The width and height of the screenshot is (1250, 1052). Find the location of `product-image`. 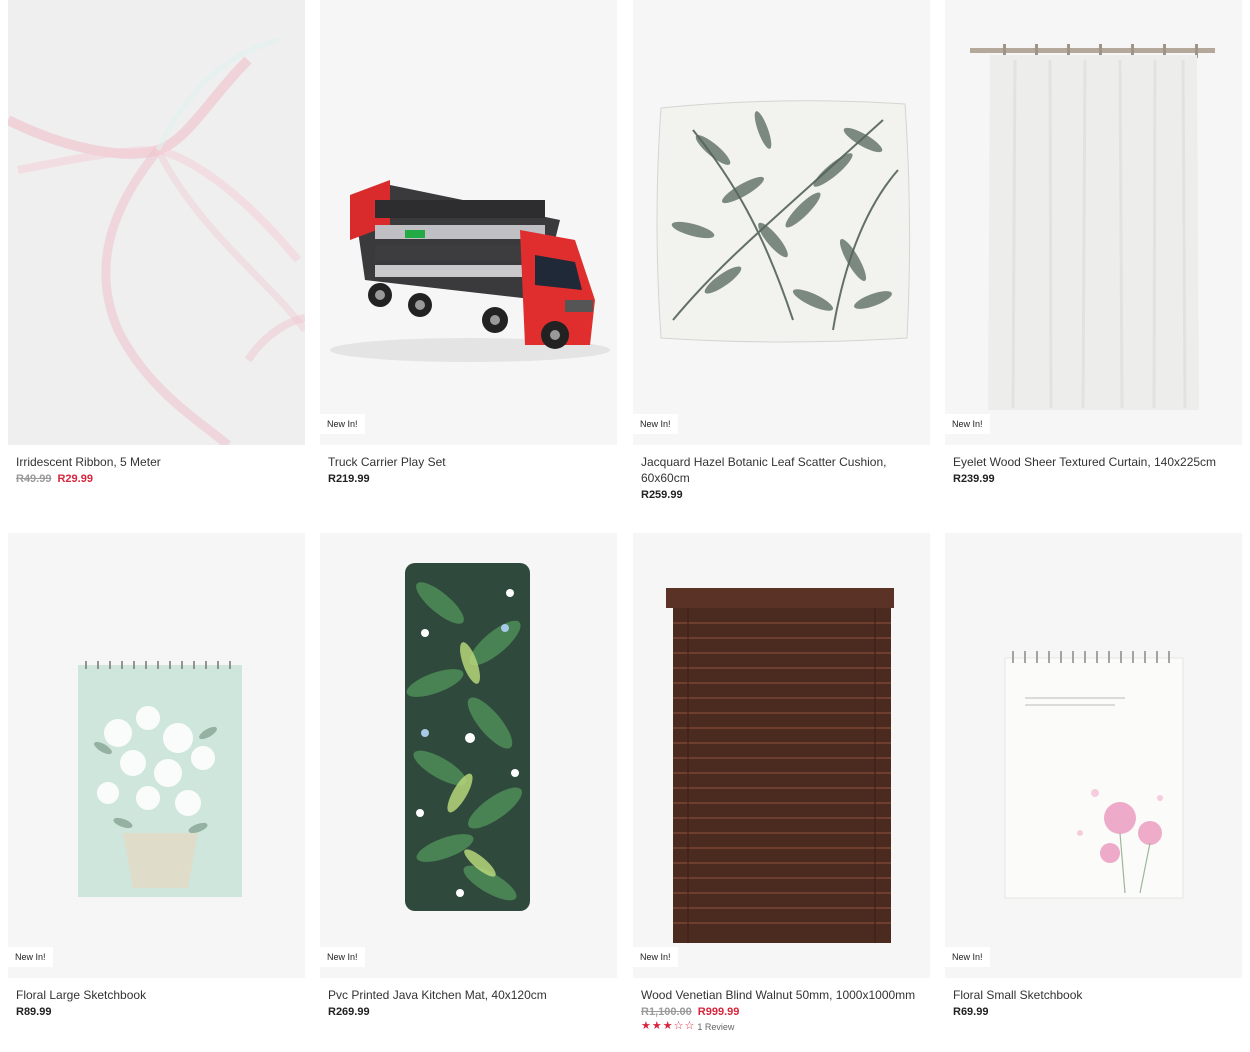

product-image is located at coordinates (156, 222).